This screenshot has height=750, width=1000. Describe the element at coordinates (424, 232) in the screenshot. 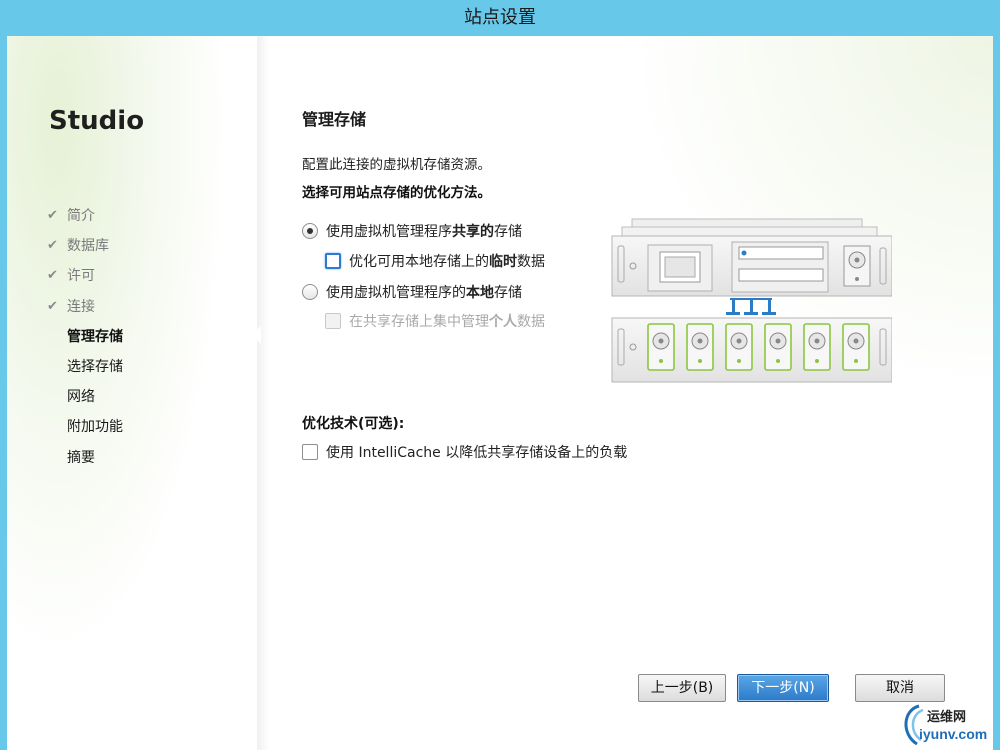

I see `radio-label: 使用虚拟机管理程序共享的存储` at that location.